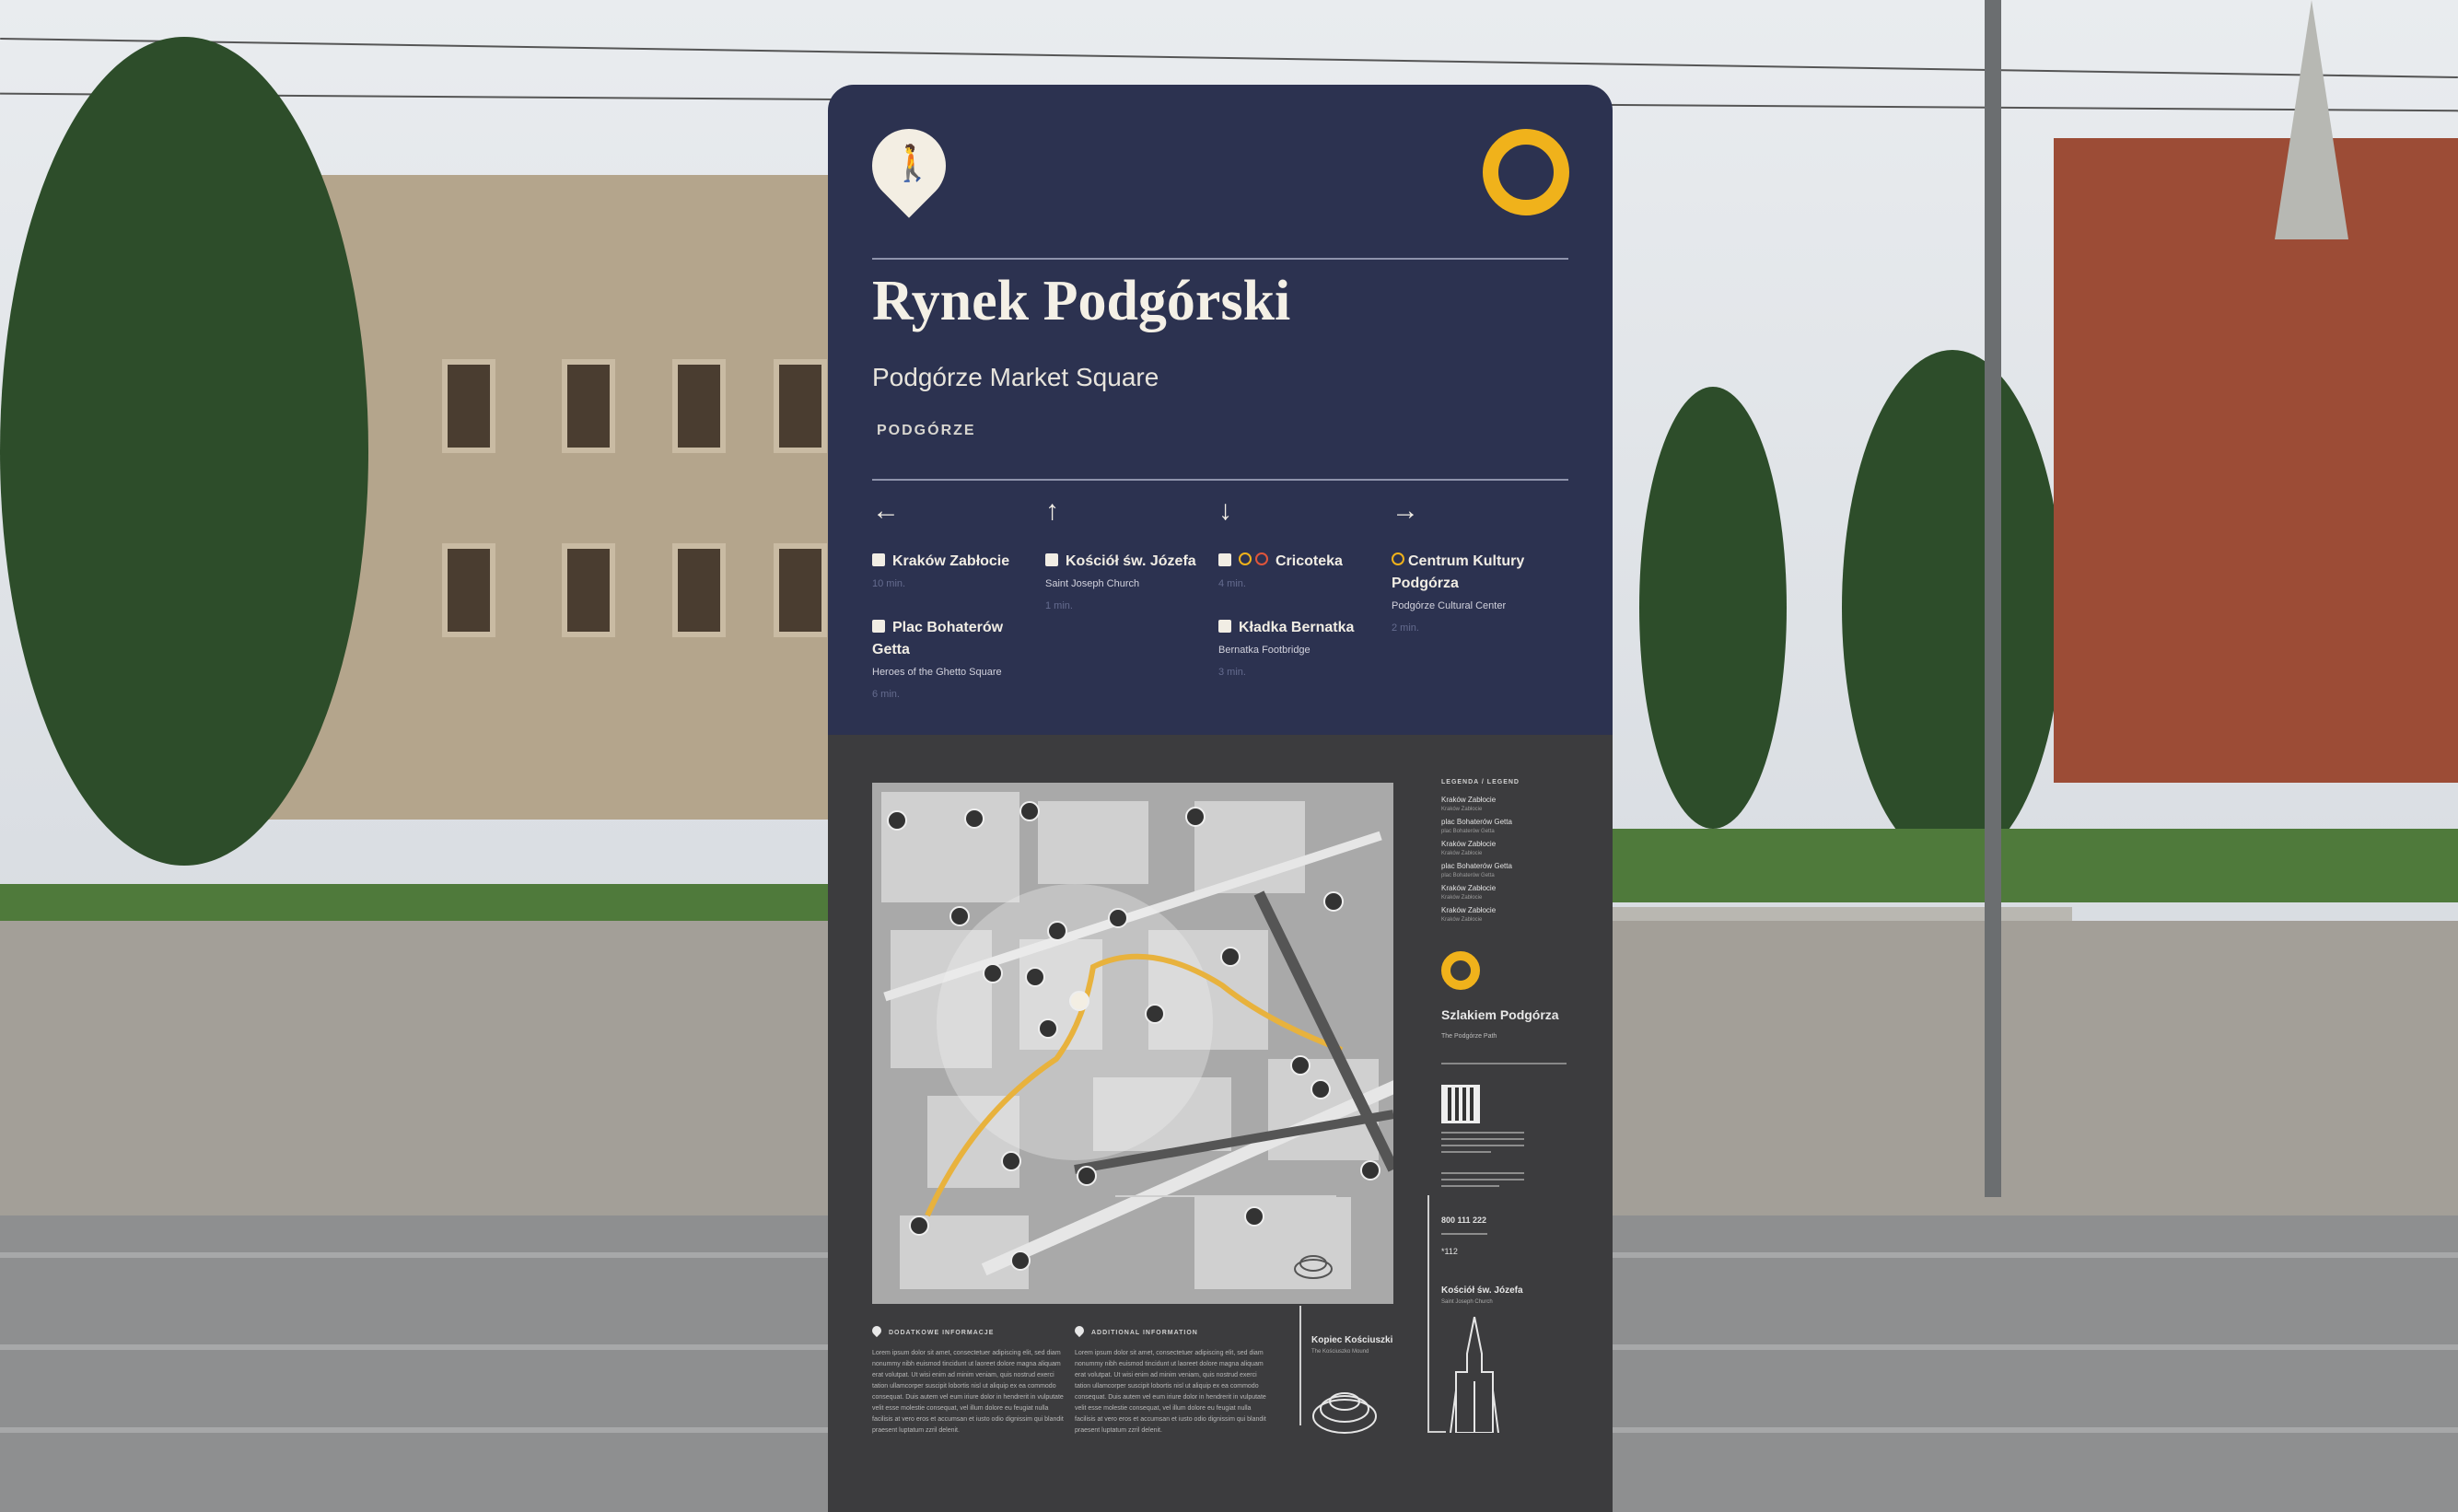 The width and height of the screenshot is (2458, 1512). I want to click on district-label: PODGÓRZE, so click(926, 431).